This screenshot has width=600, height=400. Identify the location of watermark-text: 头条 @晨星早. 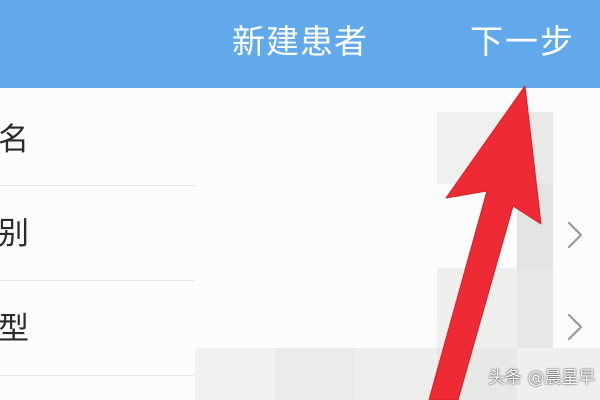
(542, 378).